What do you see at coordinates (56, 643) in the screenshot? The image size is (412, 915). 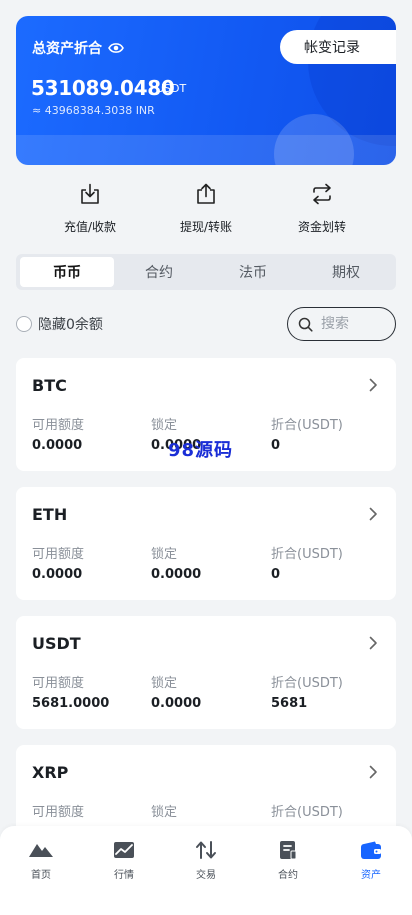 I see `coin-name: USDT` at bounding box center [56, 643].